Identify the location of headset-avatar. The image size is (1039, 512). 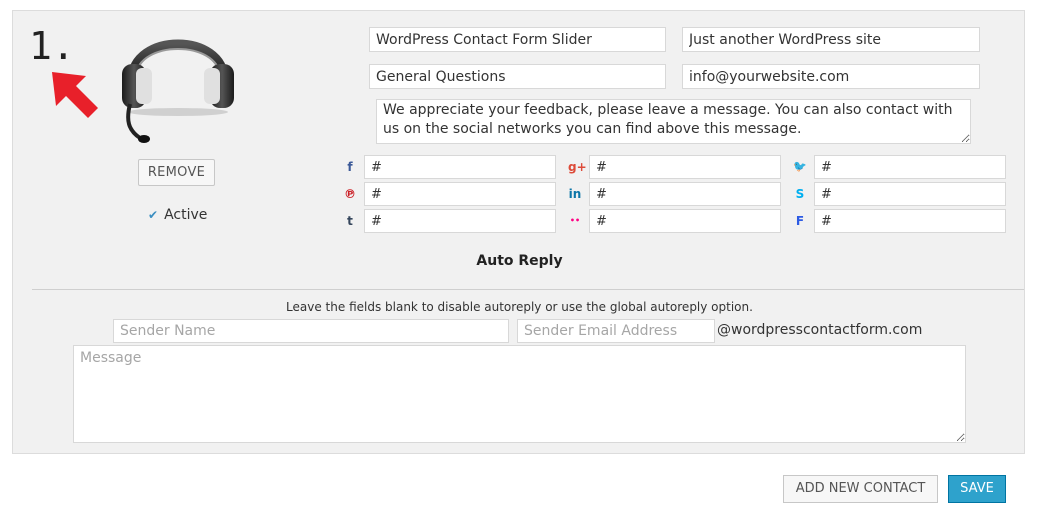
(178, 91).